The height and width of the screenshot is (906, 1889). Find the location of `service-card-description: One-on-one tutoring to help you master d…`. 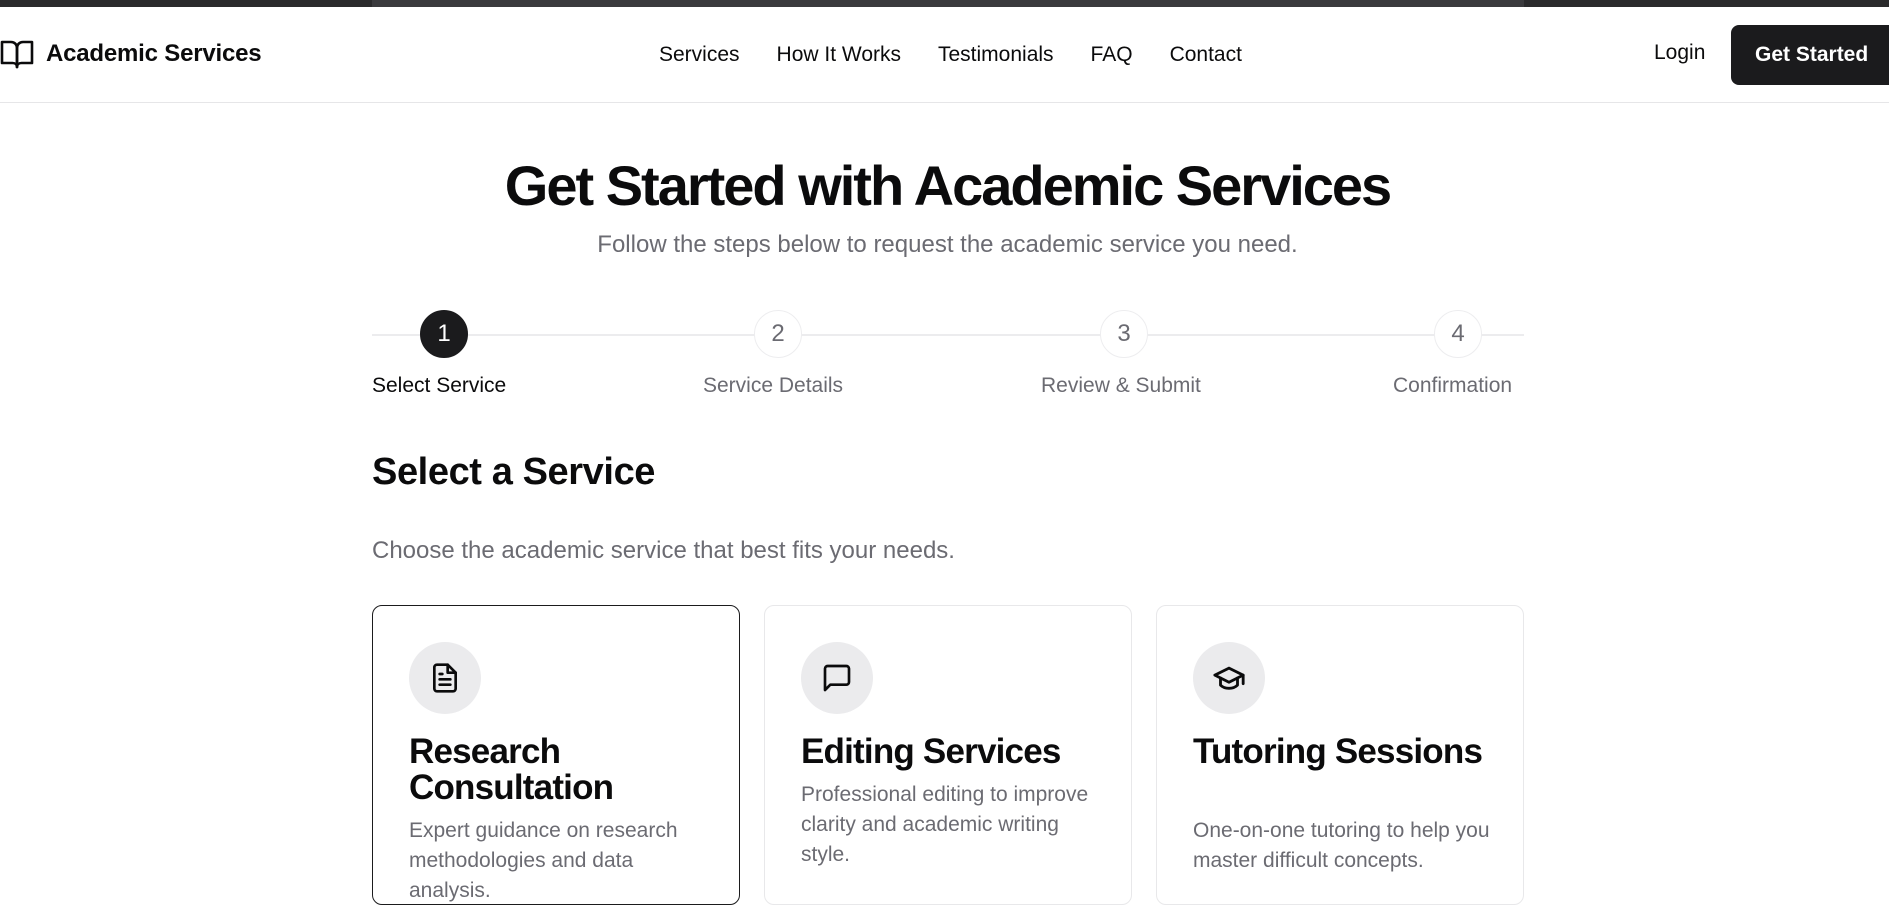

service-card-description: One-on-one tutoring to help you master d… is located at coordinates (1341, 845).